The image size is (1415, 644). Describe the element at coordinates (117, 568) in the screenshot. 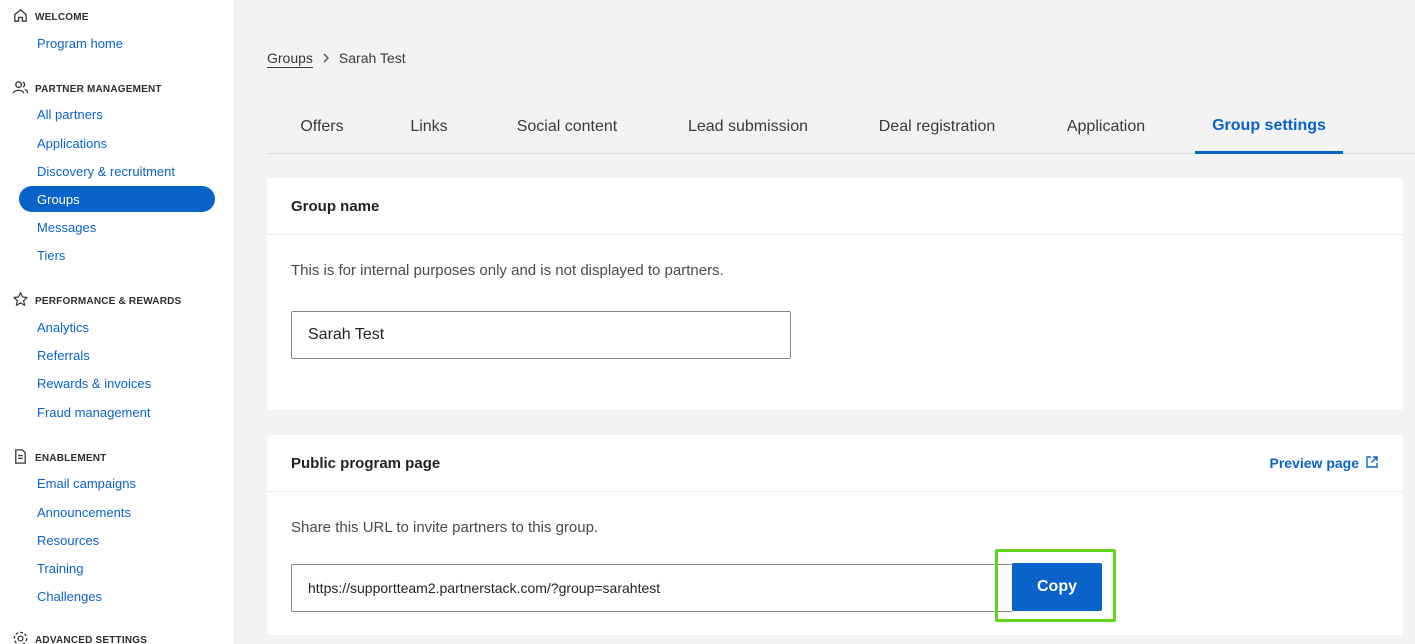

I see `nav-item-training: Training` at that location.